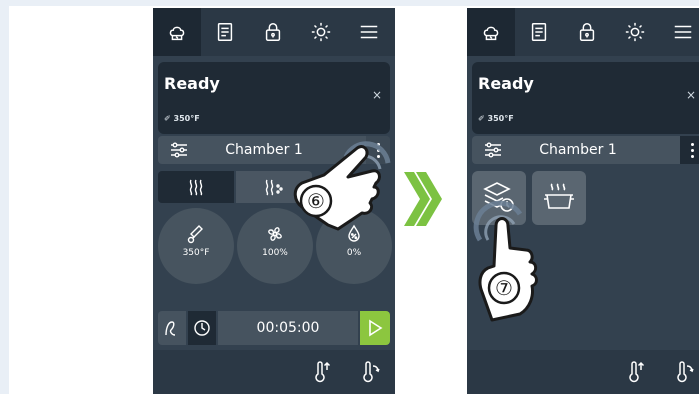 Image resolution: width=699 pixels, height=394 pixels. Describe the element at coordinates (316, 201) in the screenshot. I see `step-number-6: ⑥` at that location.